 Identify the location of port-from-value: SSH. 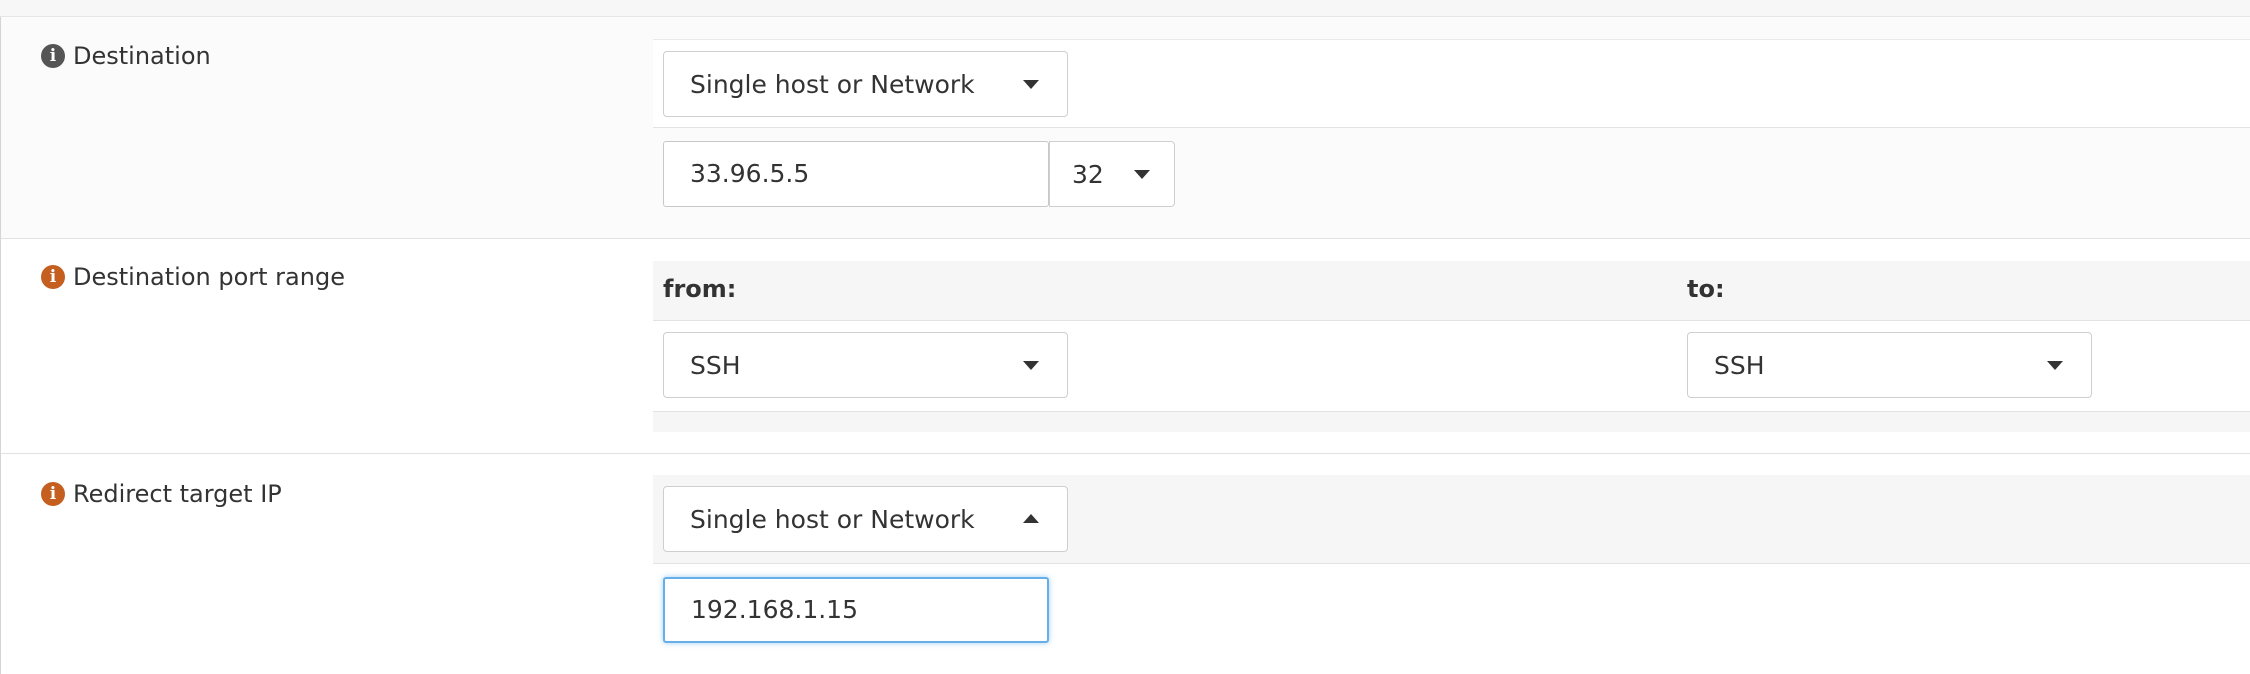
(715, 365).